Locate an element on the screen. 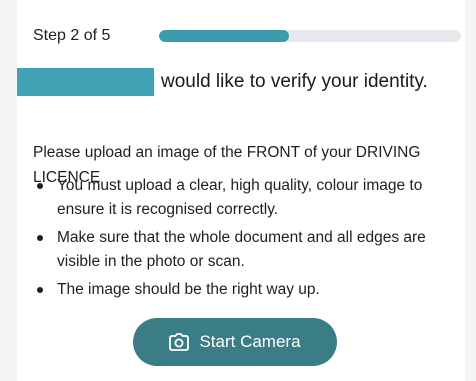 The width and height of the screenshot is (476, 381). start-camera-label: Start Camera is located at coordinates (250, 341).